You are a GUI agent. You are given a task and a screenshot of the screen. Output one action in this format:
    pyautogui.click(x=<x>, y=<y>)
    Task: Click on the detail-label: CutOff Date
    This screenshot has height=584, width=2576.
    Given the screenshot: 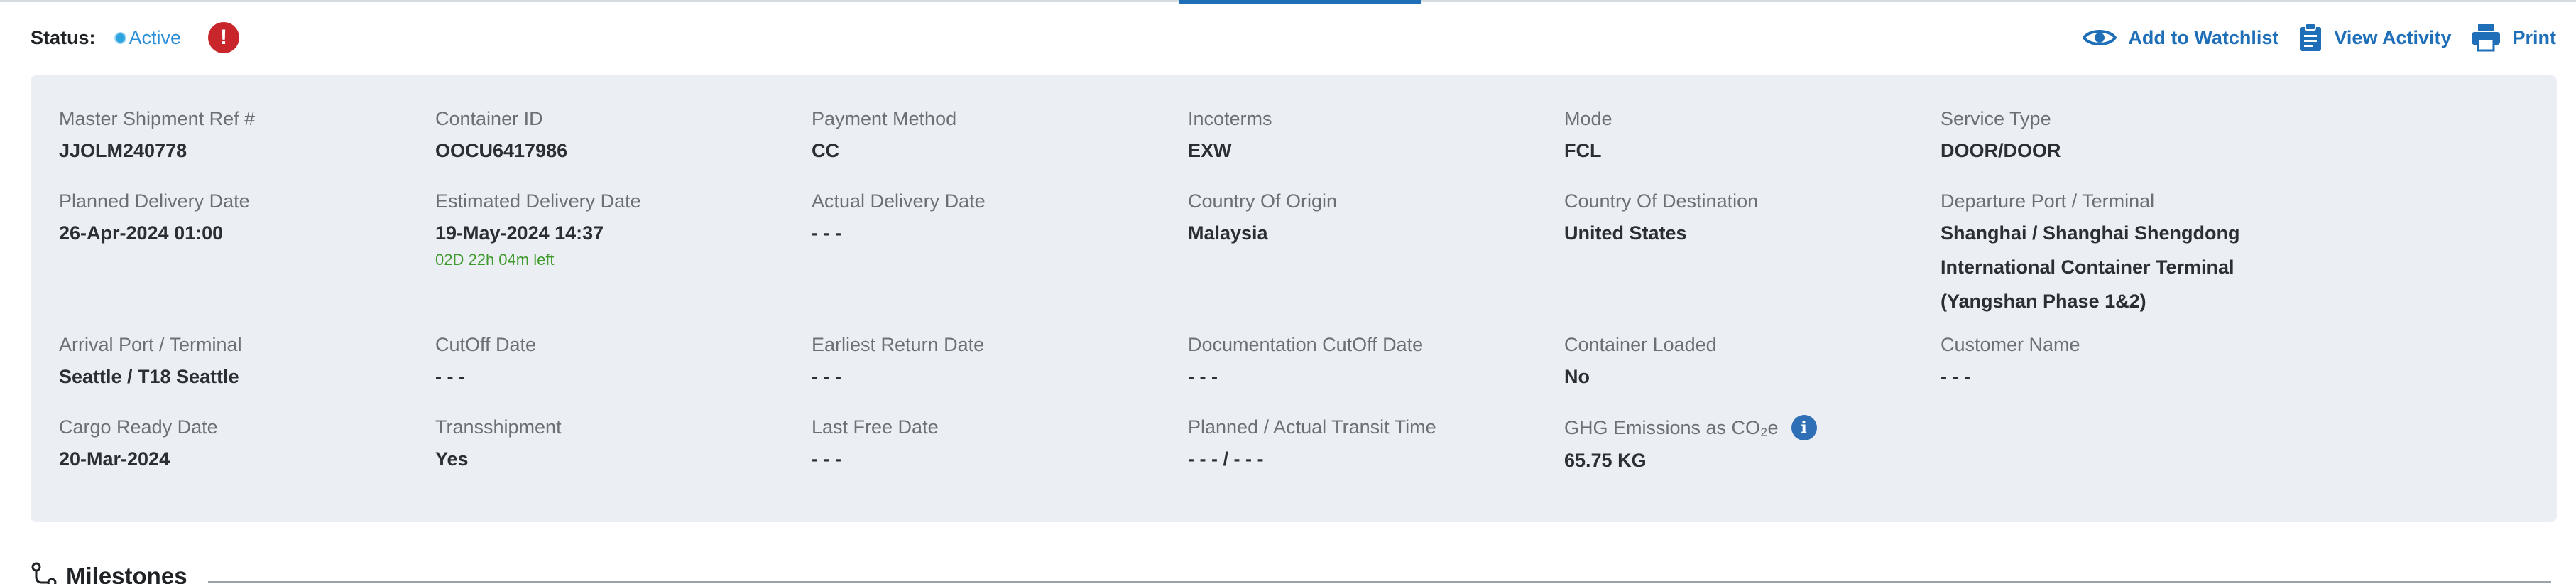 What is the action you would take?
    pyautogui.click(x=486, y=344)
    